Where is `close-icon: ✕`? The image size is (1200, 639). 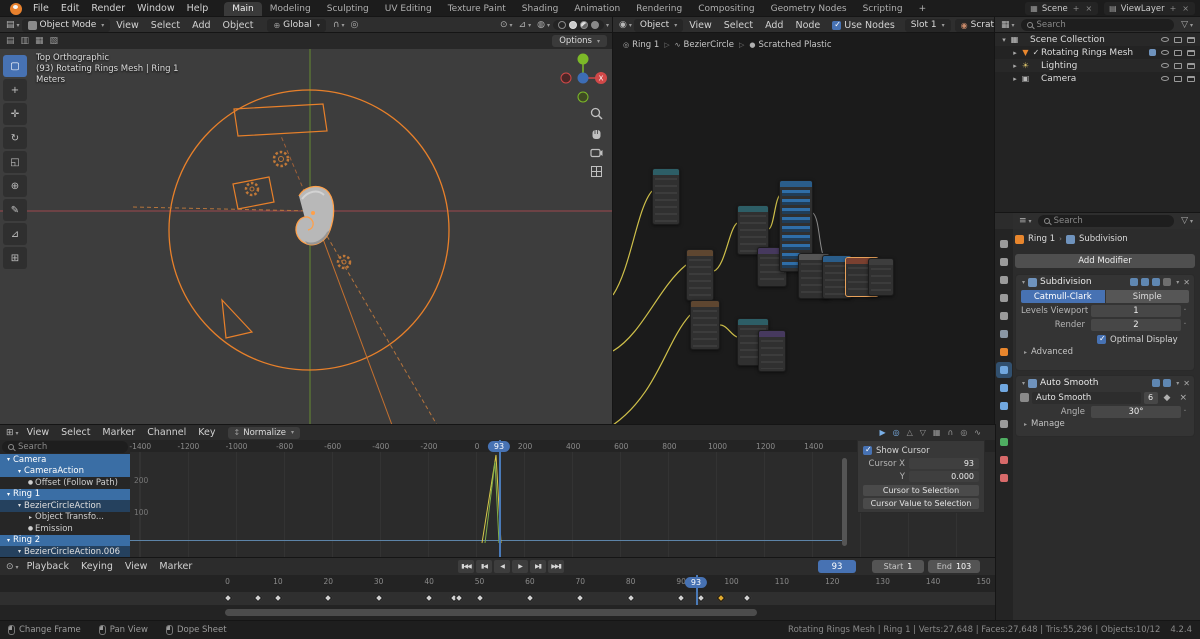
close-icon: ✕ is located at coordinates (1186, 282).